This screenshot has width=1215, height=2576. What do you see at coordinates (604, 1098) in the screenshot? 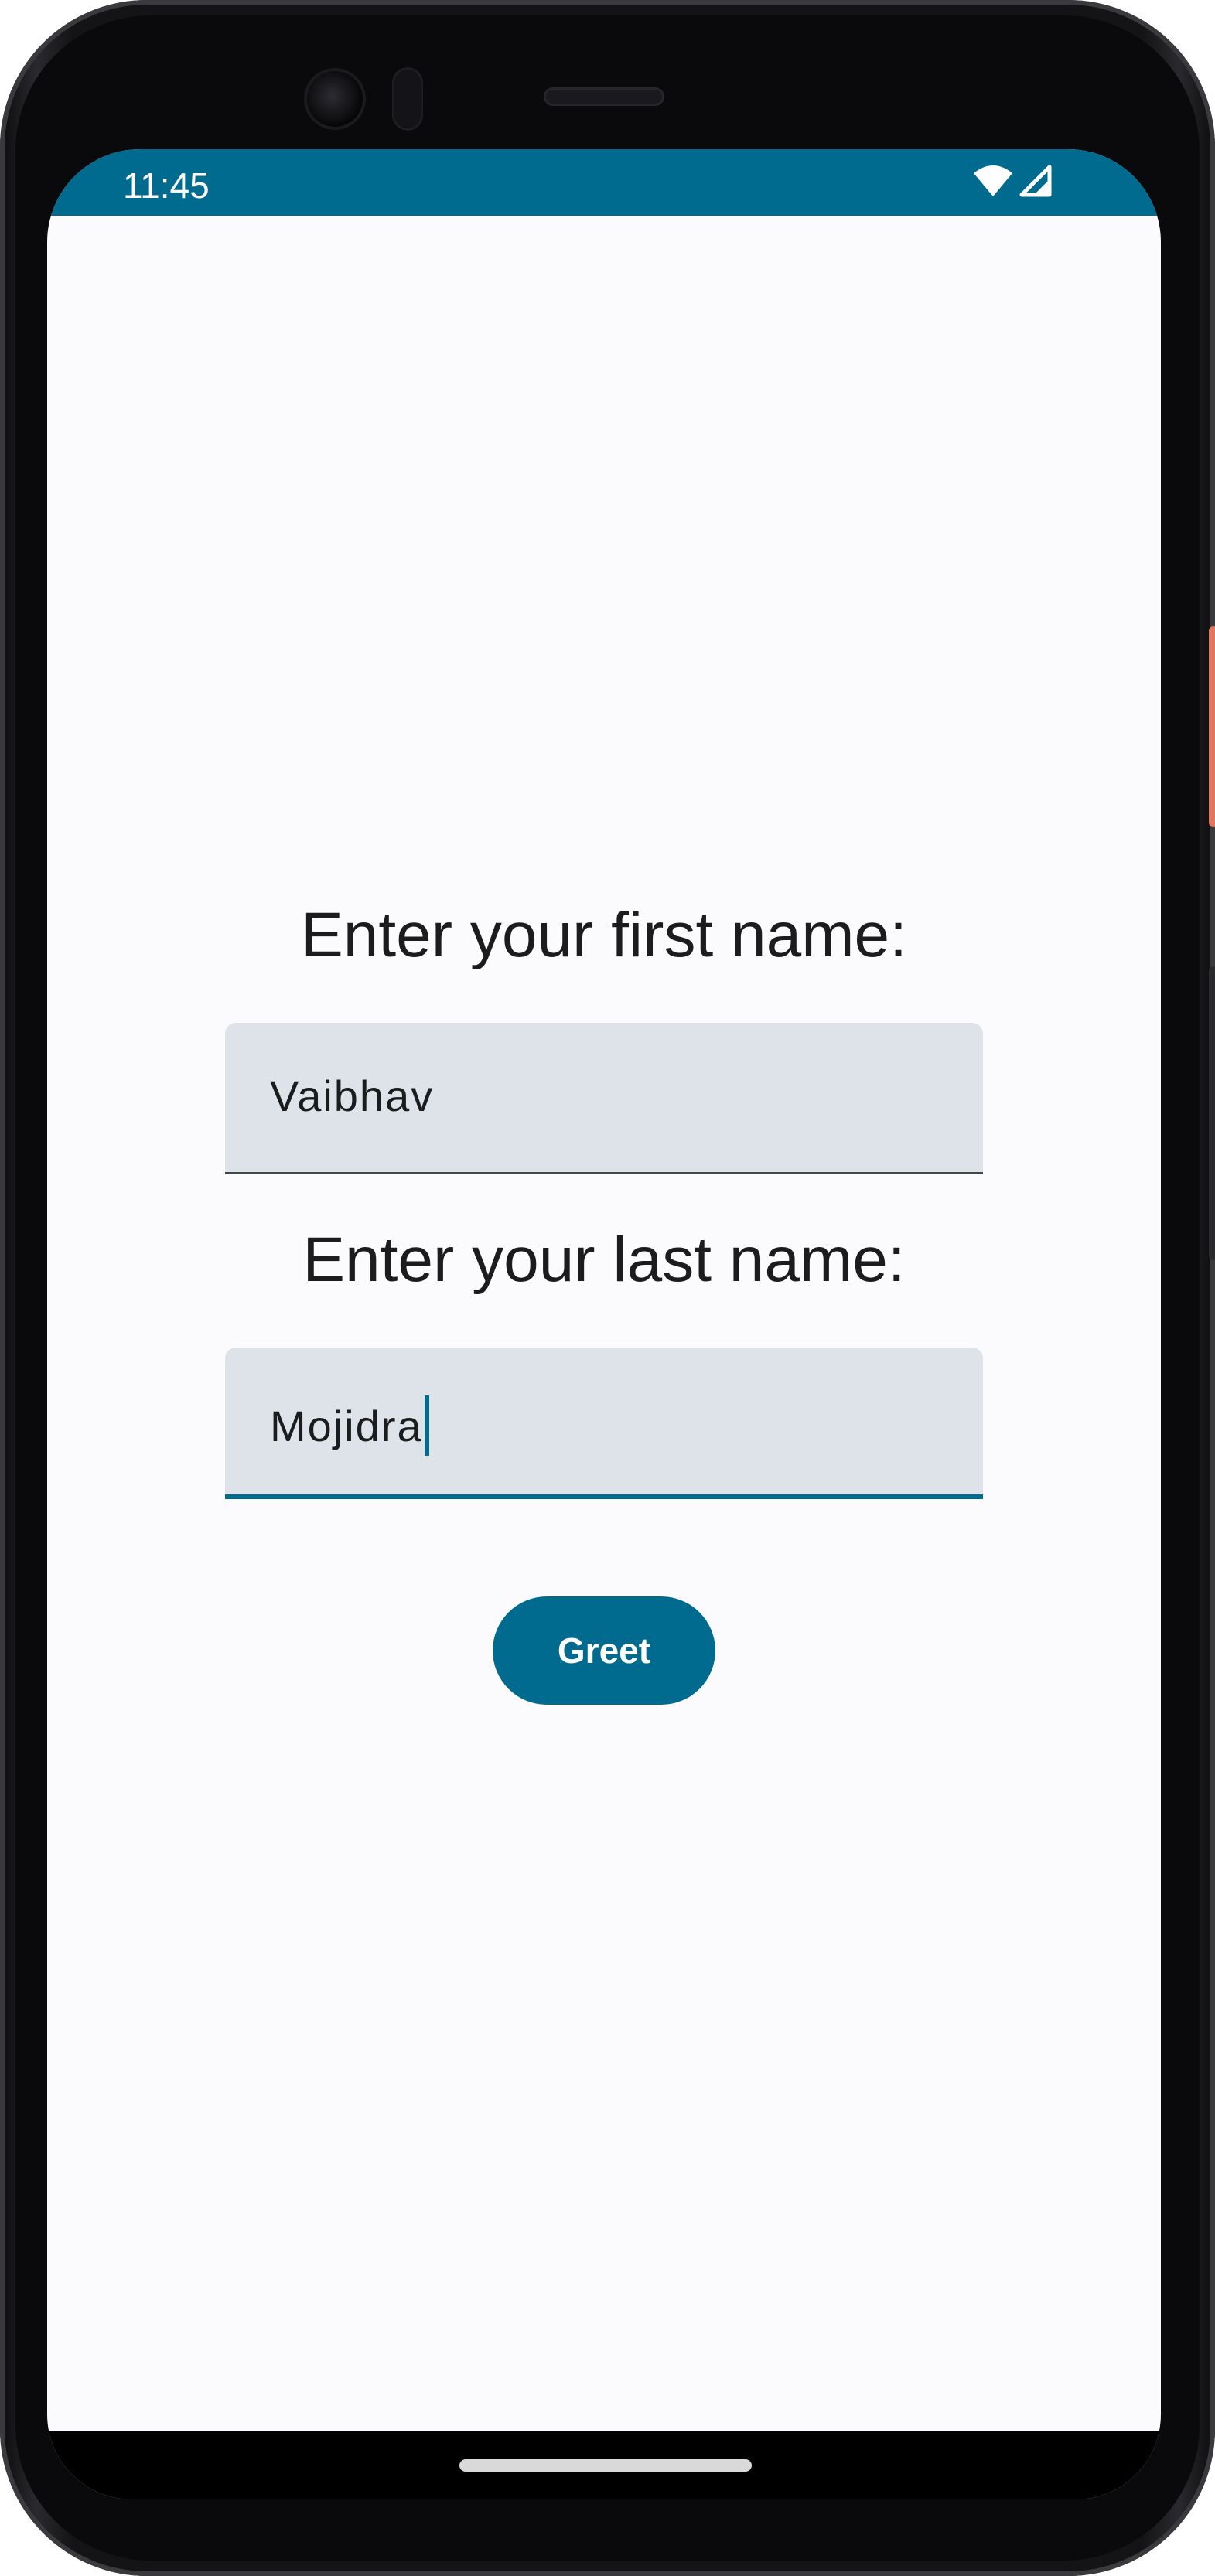
I see `first-name-input: Vaibhav` at bounding box center [604, 1098].